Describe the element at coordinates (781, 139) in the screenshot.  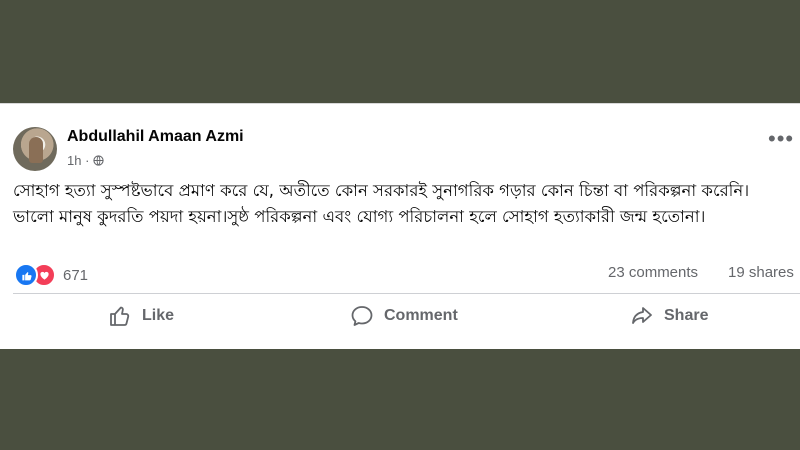
I see `more-options-button: •••` at that location.